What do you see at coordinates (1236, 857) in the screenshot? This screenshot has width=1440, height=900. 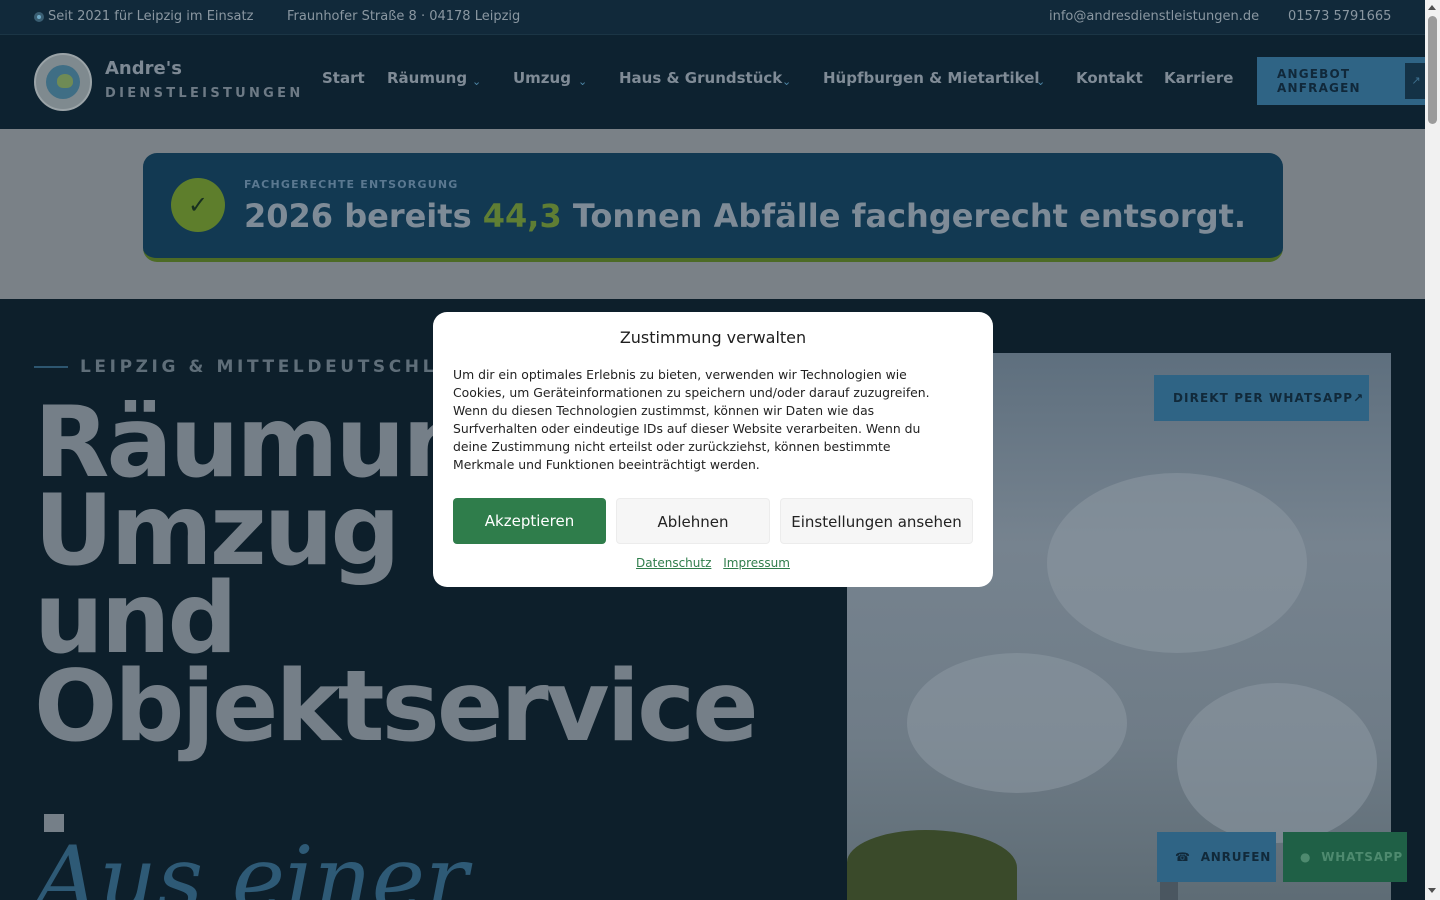 I see `call-label: ANRUFEN` at bounding box center [1236, 857].